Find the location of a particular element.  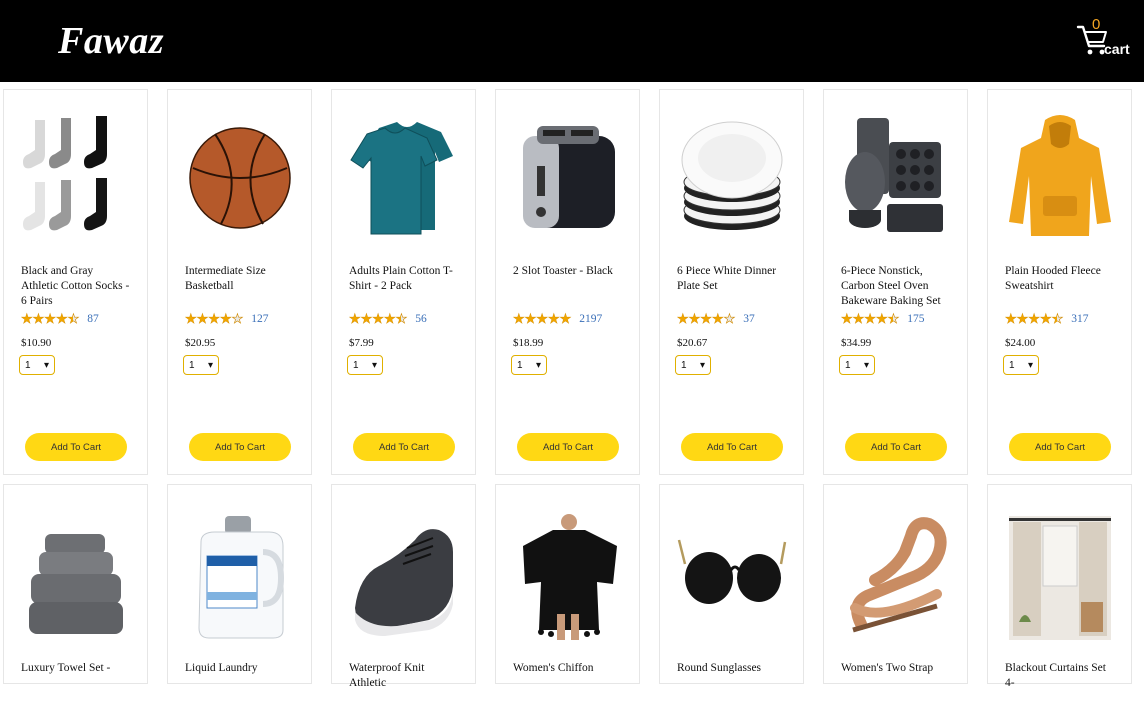

product-rating: ★★★★★ ★★★★★ 56 is located at coordinates (412, 319).